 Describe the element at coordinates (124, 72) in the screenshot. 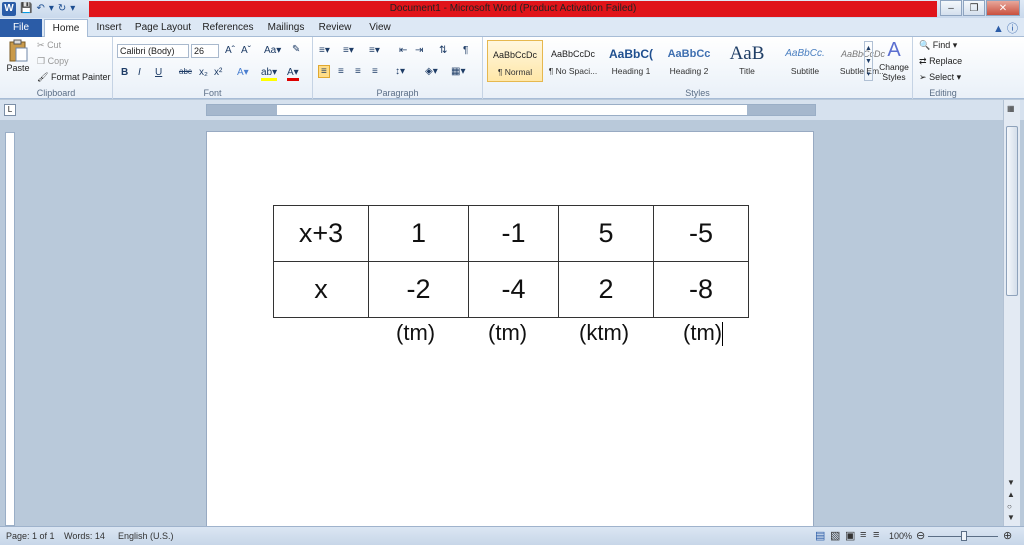

I see `bold-icon: B` at that location.